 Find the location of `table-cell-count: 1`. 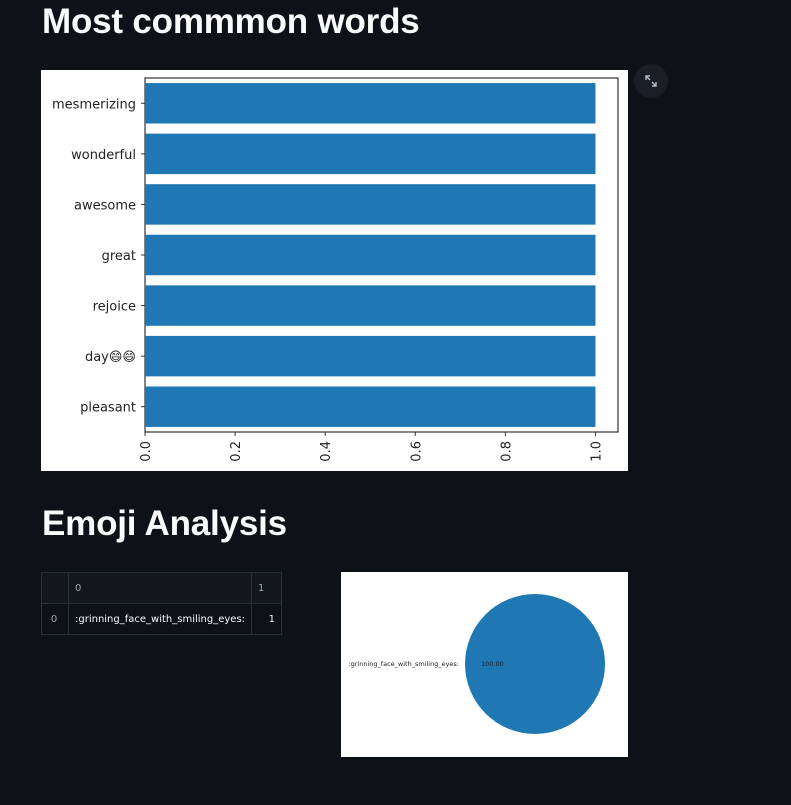

table-cell-count: 1 is located at coordinates (267, 619).